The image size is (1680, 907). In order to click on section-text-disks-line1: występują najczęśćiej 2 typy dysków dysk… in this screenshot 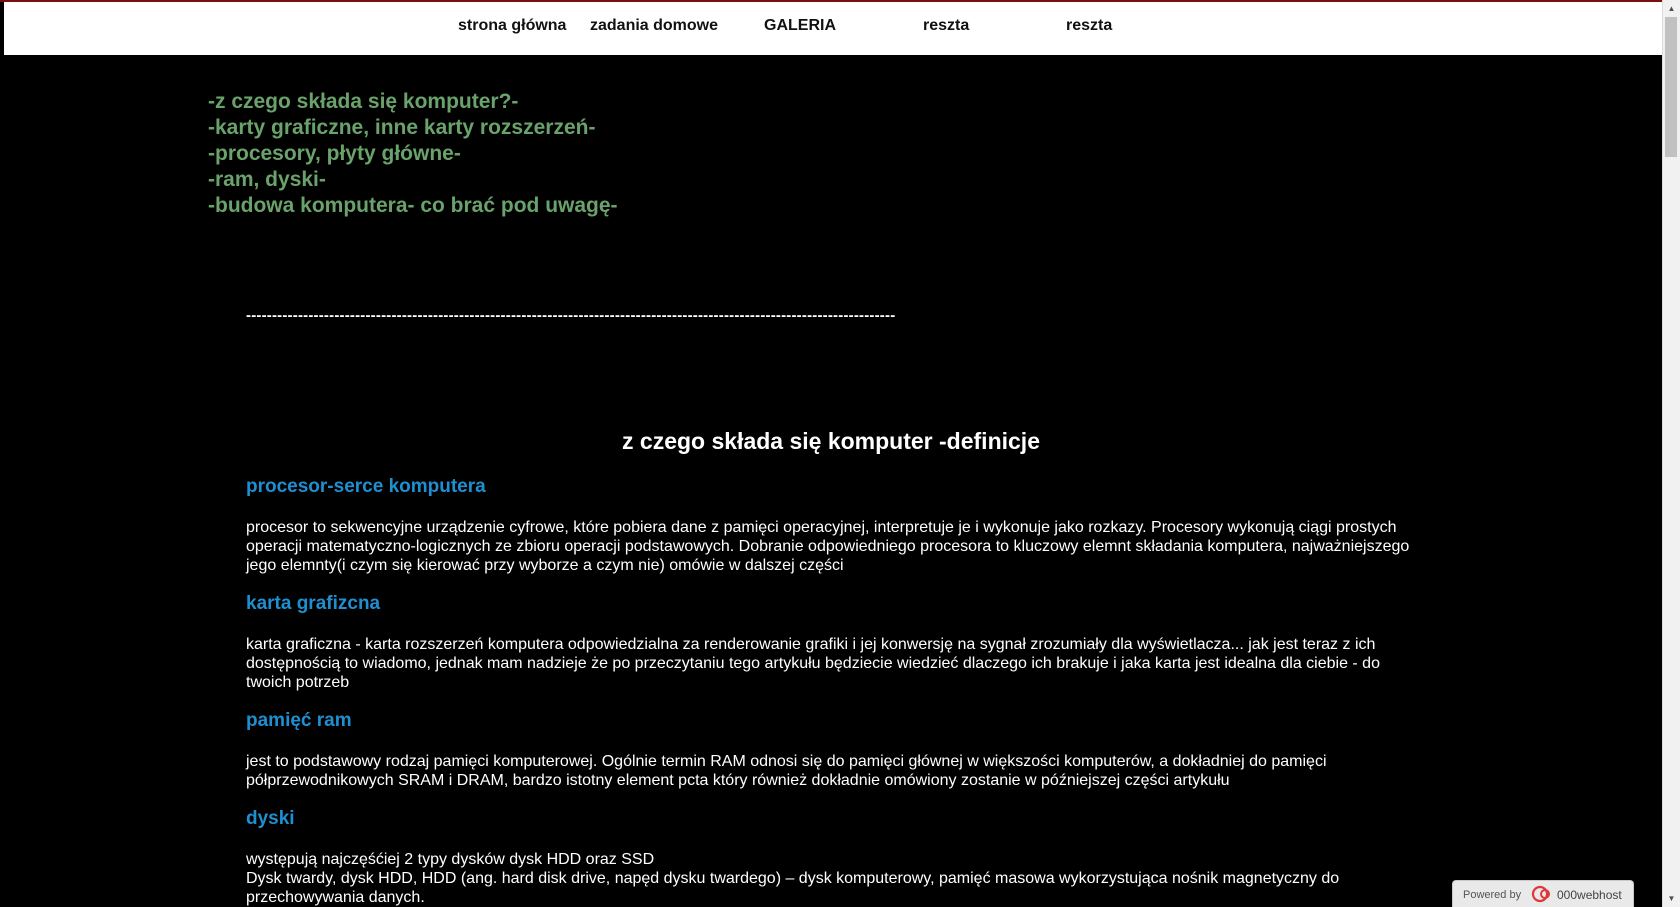, I will do `click(450, 859)`.